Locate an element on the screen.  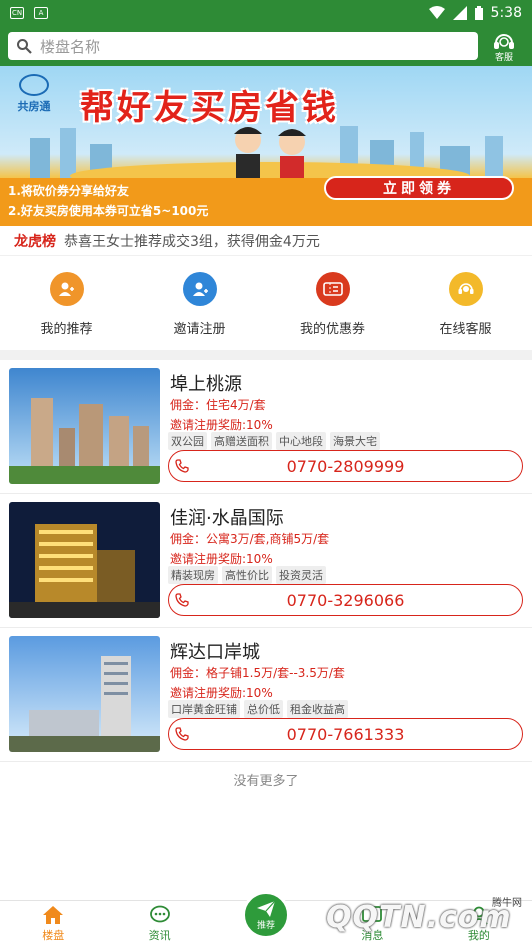
invite-icon is located at coordinates (199, 289).